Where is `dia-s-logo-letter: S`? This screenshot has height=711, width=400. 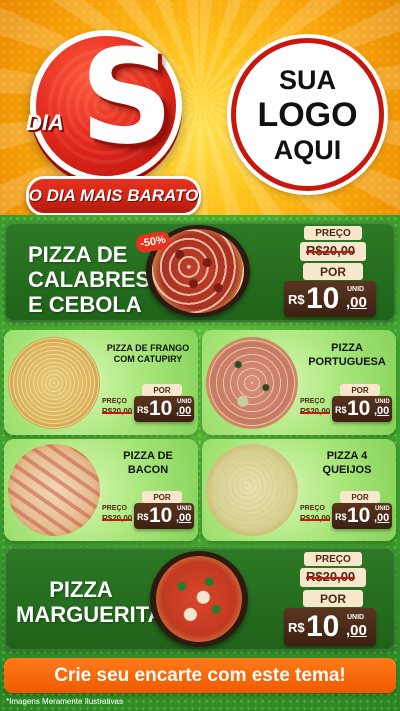
dia-s-logo-letter: S is located at coordinates (127, 97).